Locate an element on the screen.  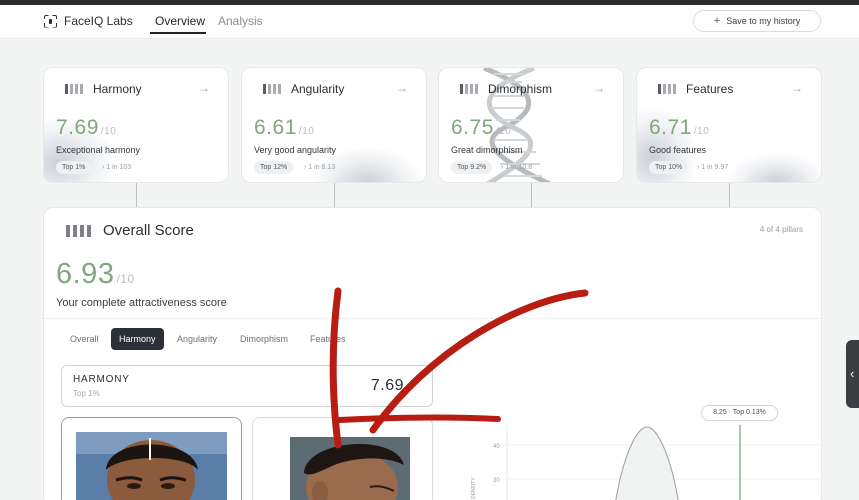
plus-icon: + is located at coordinates (717, 21).